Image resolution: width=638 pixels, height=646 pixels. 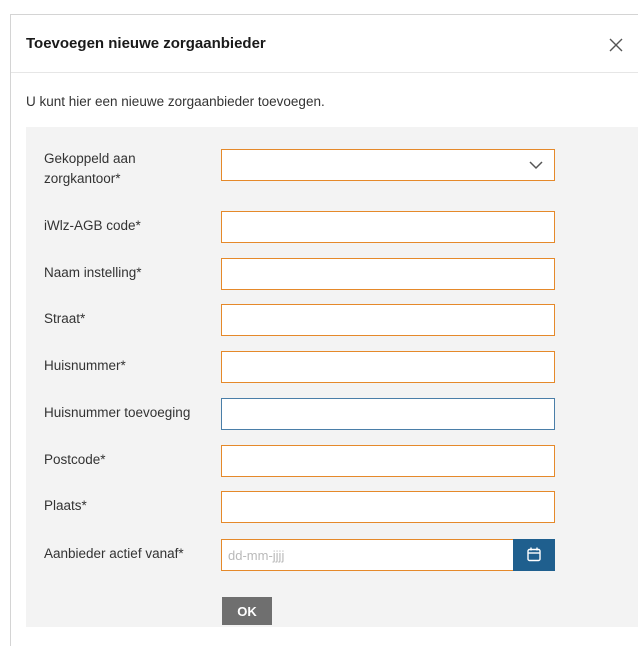 What do you see at coordinates (388, 274) in the screenshot?
I see `naam-instelling-input` at bounding box center [388, 274].